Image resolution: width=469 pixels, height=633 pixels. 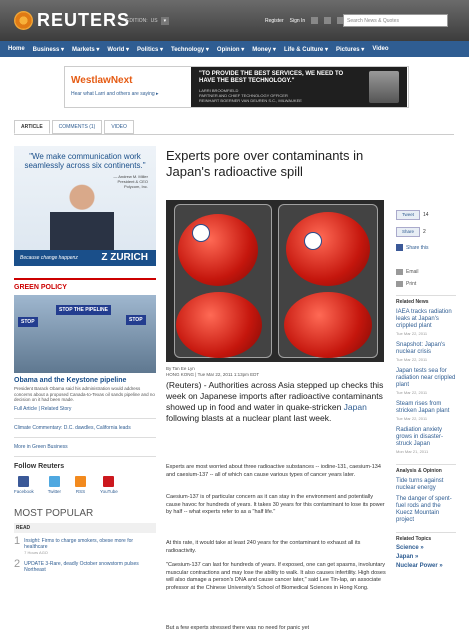 I want to click on tab-comments: COMMENTS (1), so click(x=77, y=127).